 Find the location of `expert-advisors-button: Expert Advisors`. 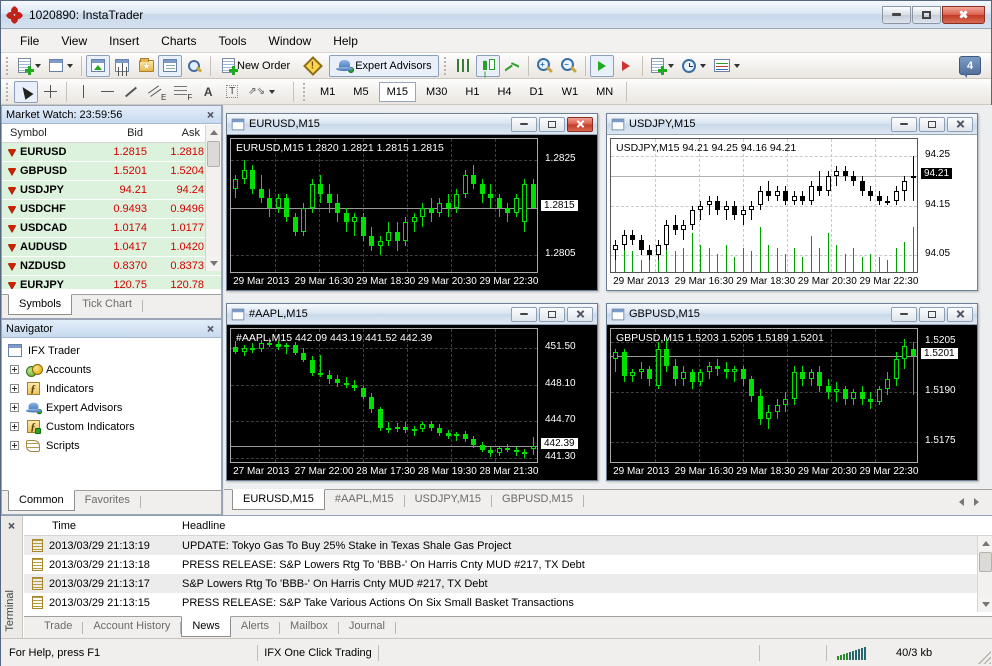

expert-advisors-button: Expert Advisors is located at coordinates (384, 65).